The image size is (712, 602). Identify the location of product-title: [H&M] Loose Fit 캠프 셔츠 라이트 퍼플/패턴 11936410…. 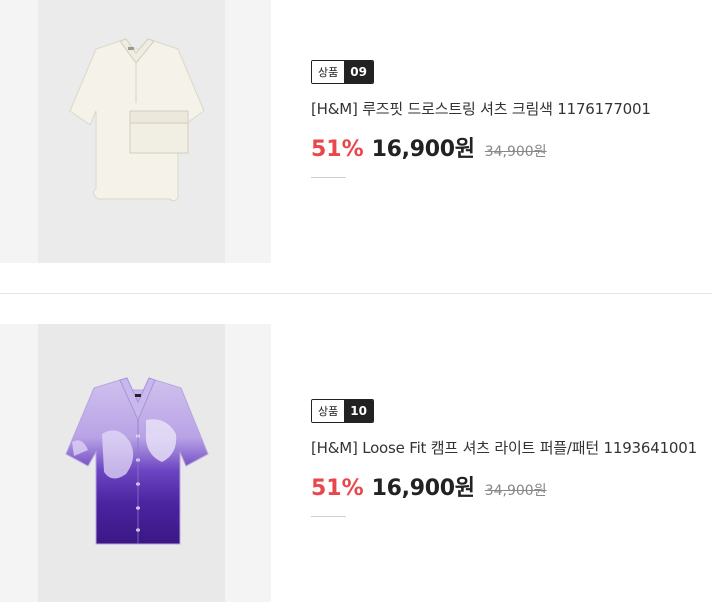
(504, 447).